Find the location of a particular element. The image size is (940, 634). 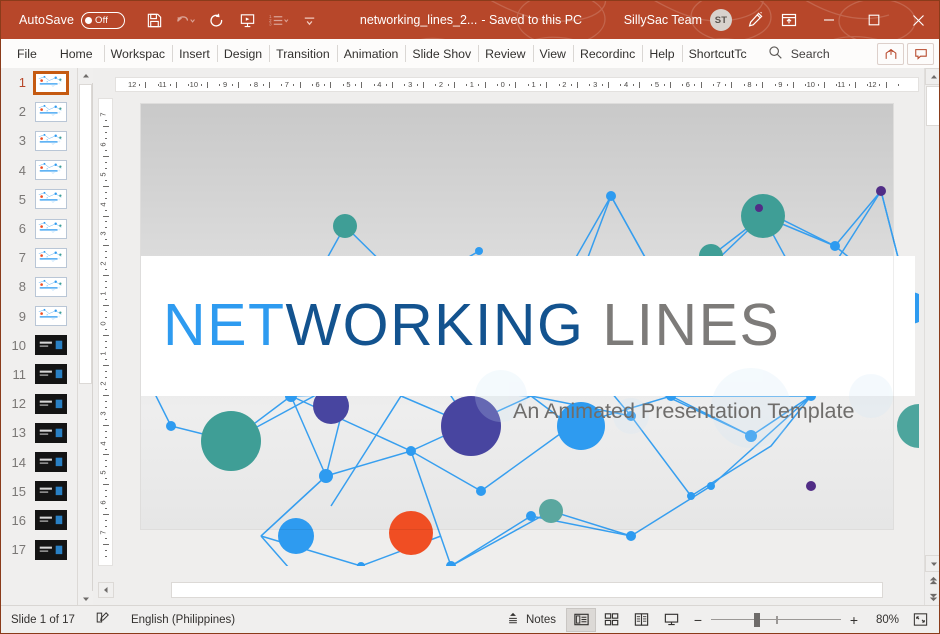

tab-insert: Insert is located at coordinates (194, 53).